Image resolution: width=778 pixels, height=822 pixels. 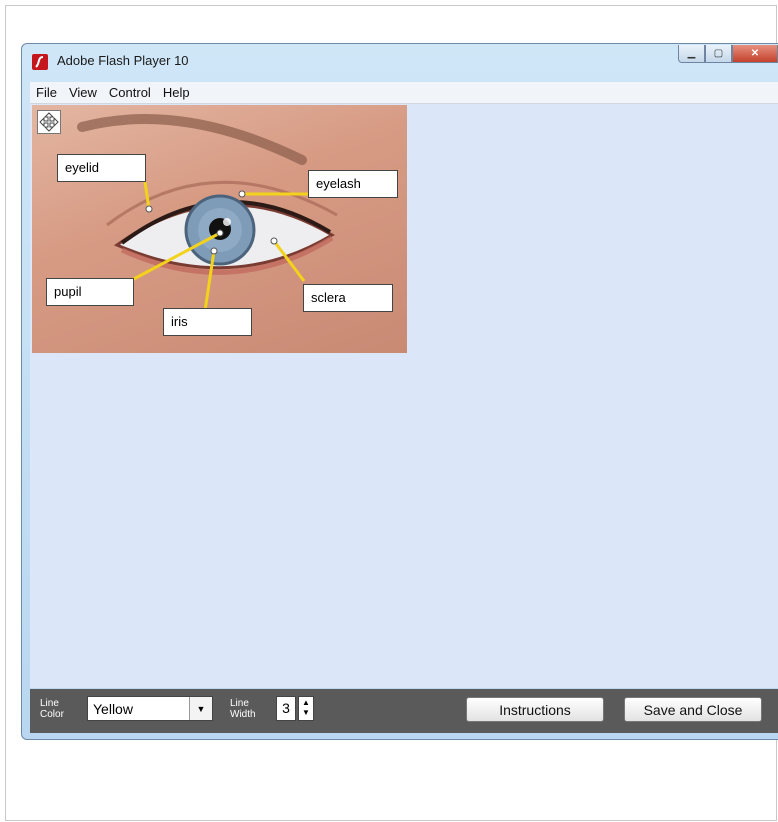 What do you see at coordinates (535, 709) in the screenshot?
I see `instructions-button: Instructions` at bounding box center [535, 709].